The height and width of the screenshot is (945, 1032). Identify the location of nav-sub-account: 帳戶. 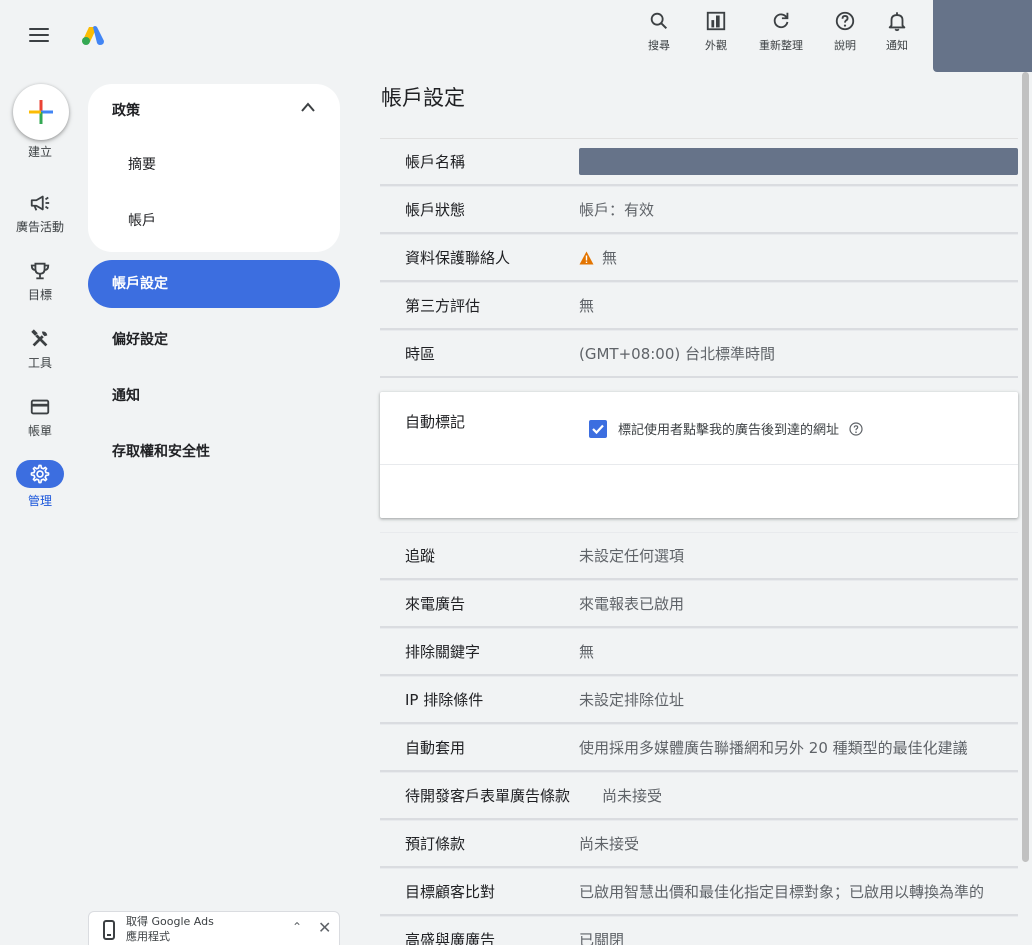
(142, 220).